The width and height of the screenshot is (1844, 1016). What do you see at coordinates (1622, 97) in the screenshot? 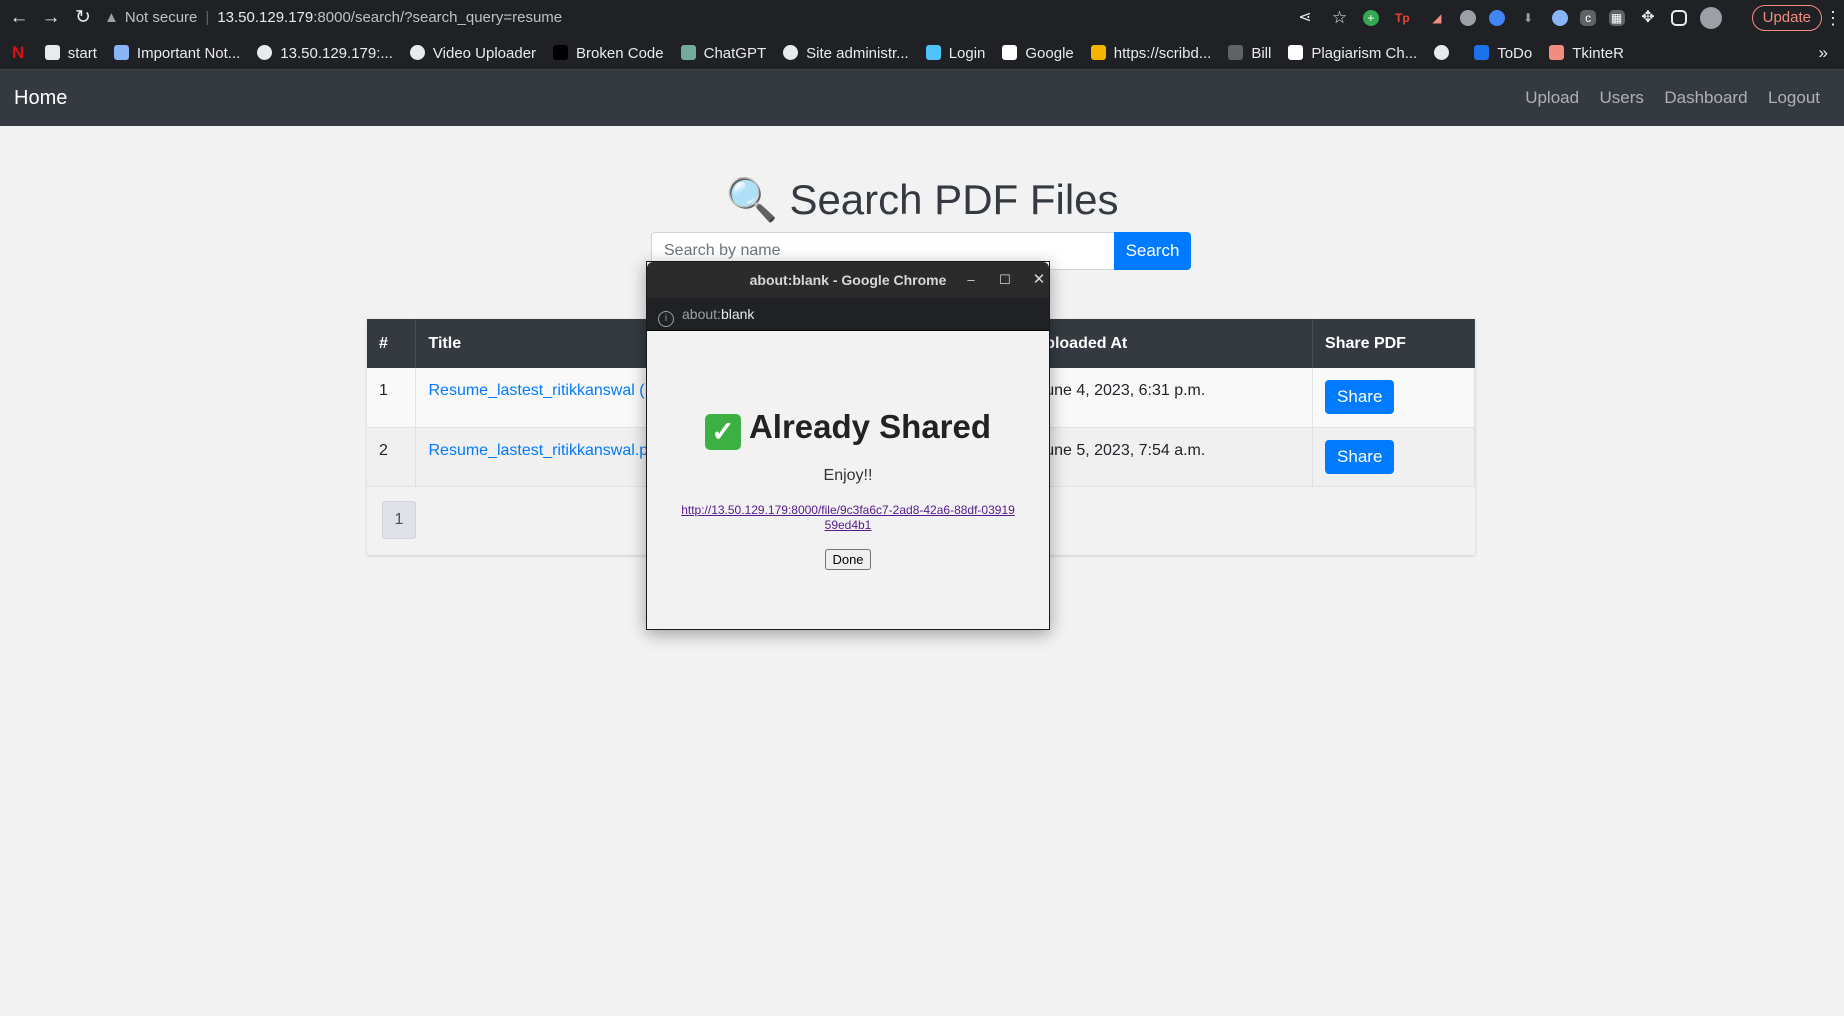
I see `nav-users-link: Users` at bounding box center [1622, 97].